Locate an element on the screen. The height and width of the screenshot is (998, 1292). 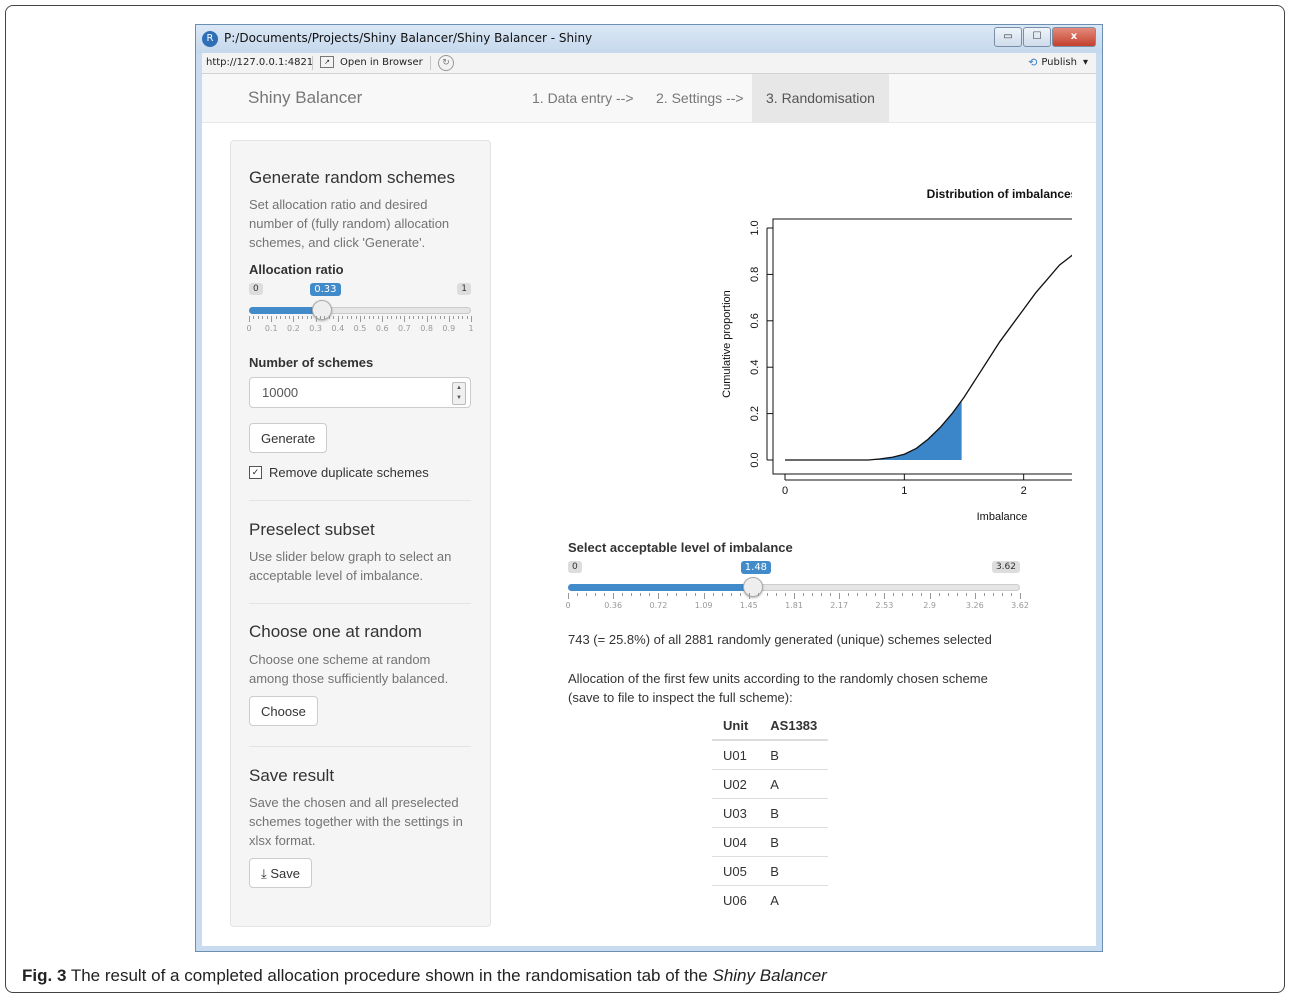
rstudio-icon: R is located at coordinates (210, 39).